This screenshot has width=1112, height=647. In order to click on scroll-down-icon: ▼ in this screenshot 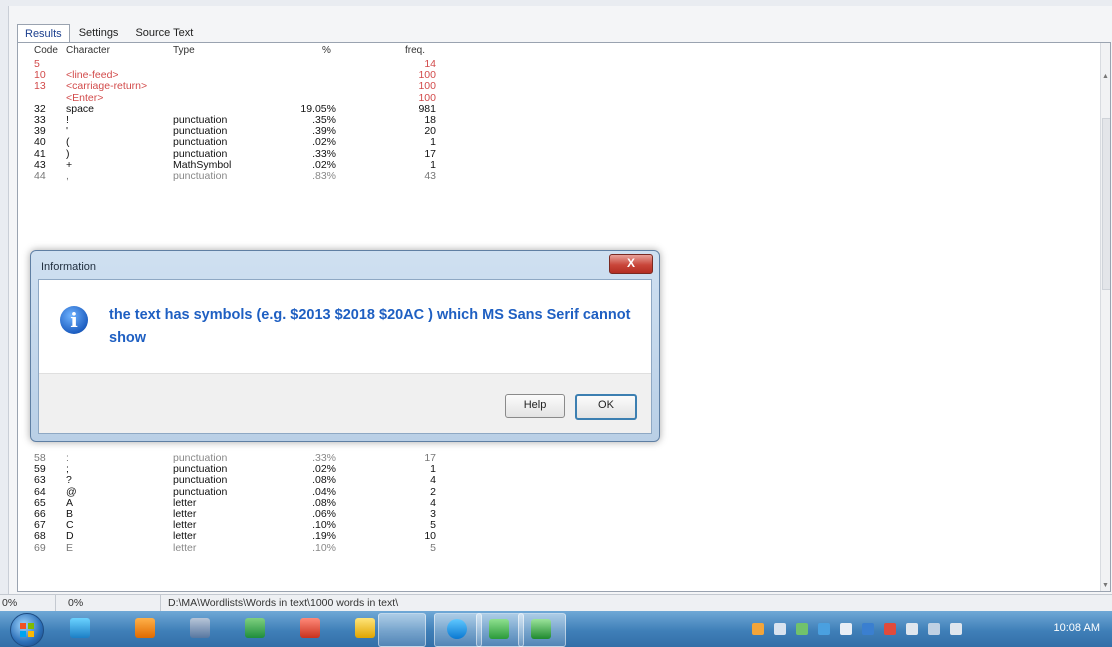, I will do `click(1105, 585)`.